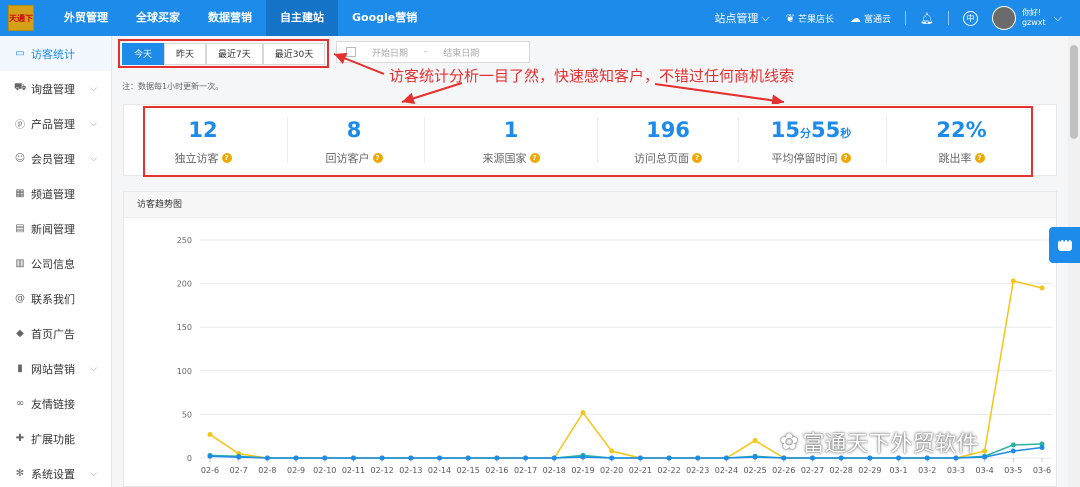 This screenshot has width=1080, height=487. I want to click on sidebar-item-label: 公司信息, so click(53, 264).